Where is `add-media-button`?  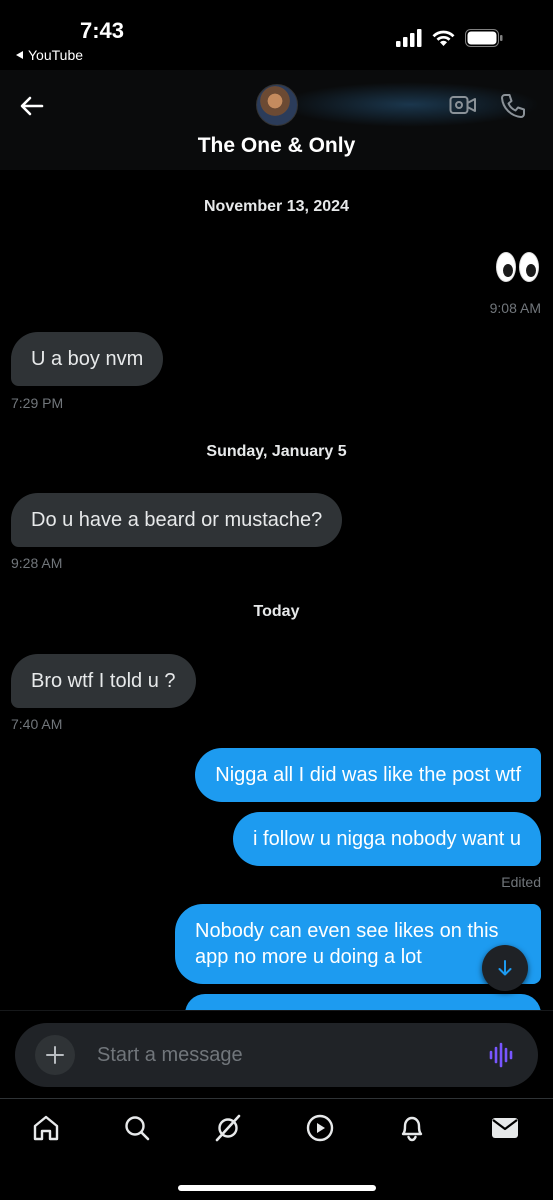 add-media-button is located at coordinates (55, 1055).